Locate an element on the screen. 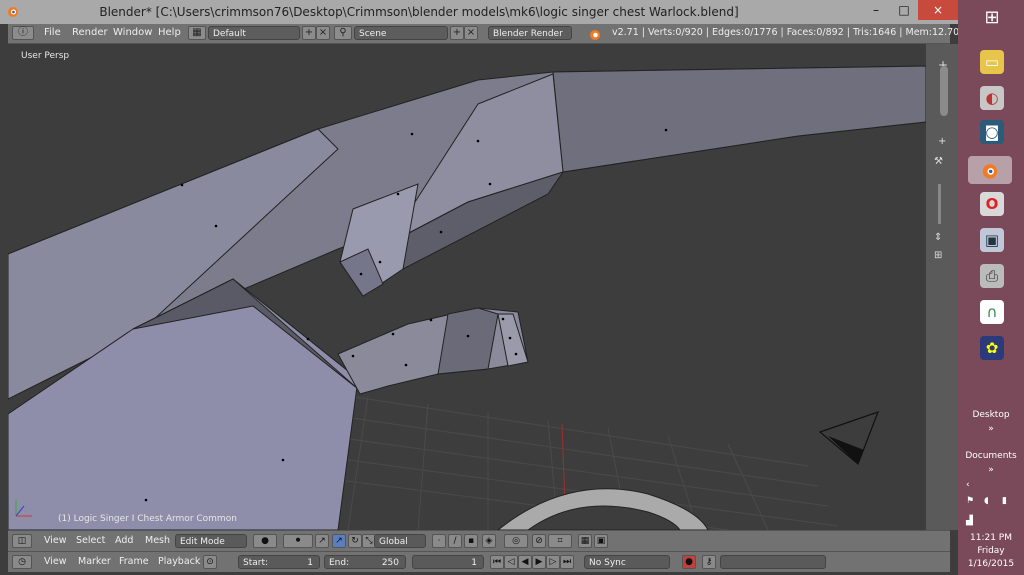  clock-date: 1/16/2015 is located at coordinates (991, 564).